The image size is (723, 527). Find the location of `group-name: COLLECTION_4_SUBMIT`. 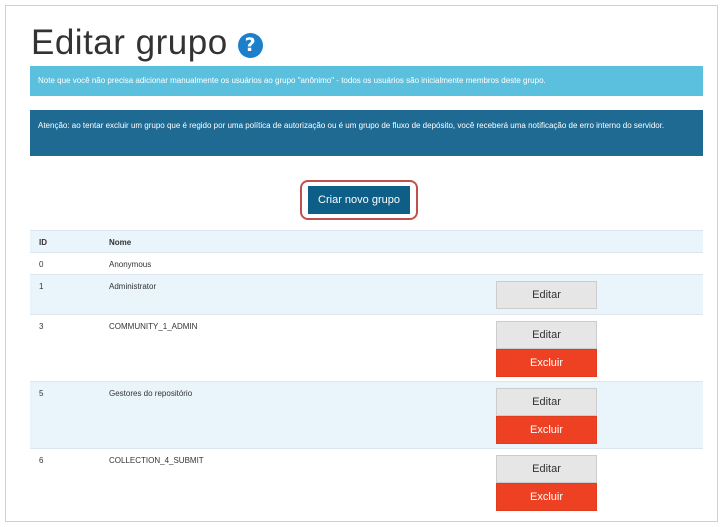

group-name: COLLECTION_4_SUBMIT is located at coordinates (156, 460).